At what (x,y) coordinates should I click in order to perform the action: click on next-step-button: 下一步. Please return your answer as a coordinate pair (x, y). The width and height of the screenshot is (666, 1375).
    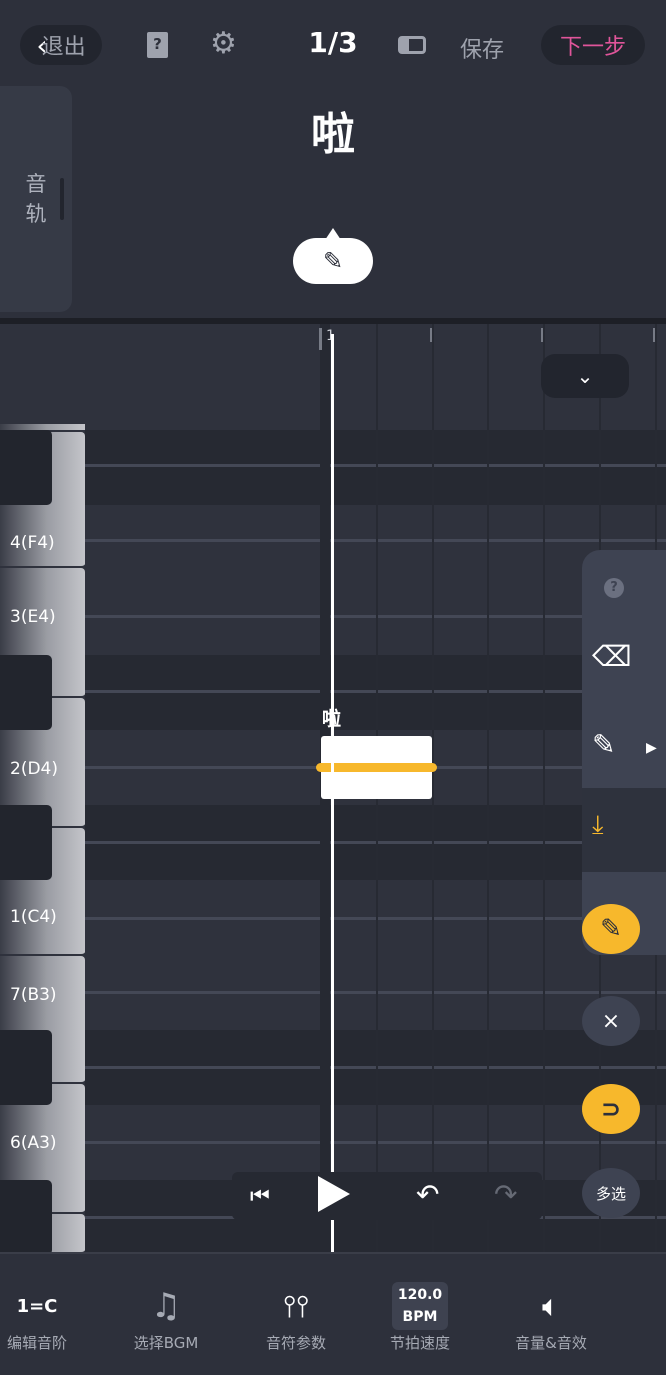
    Looking at the image, I should click on (593, 45).